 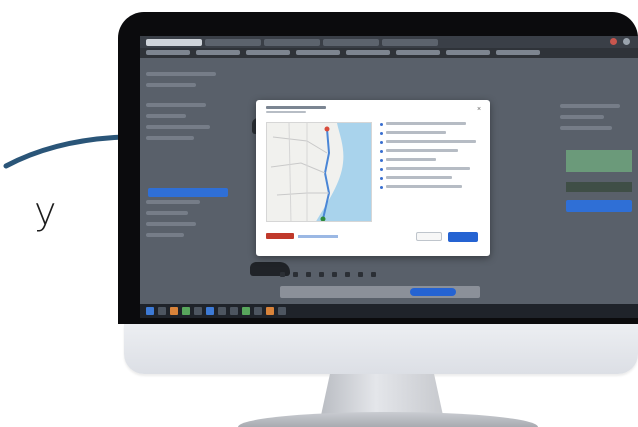 What do you see at coordinates (599, 187) in the screenshot?
I see `summary-row` at bounding box center [599, 187].